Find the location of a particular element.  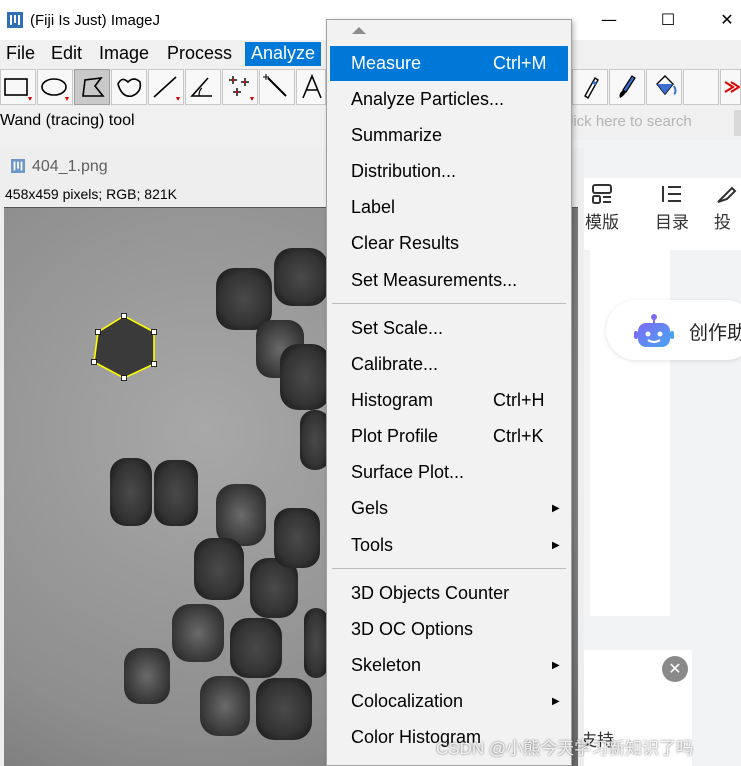

text-tool-icon is located at coordinates (312, 86).